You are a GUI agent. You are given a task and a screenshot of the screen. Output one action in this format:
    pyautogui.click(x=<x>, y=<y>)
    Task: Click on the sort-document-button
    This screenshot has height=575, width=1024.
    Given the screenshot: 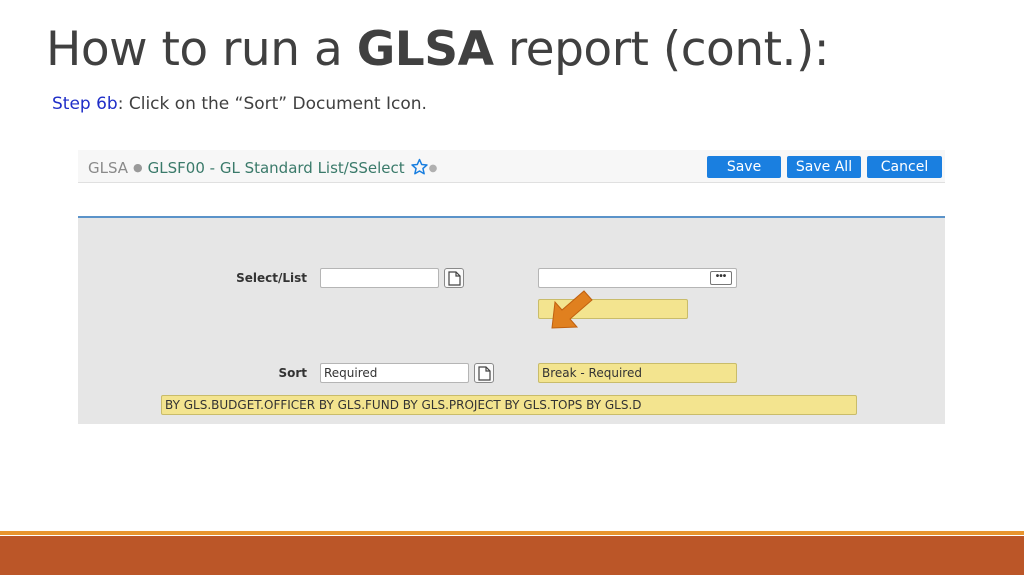 What is the action you would take?
    pyautogui.click(x=484, y=373)
    